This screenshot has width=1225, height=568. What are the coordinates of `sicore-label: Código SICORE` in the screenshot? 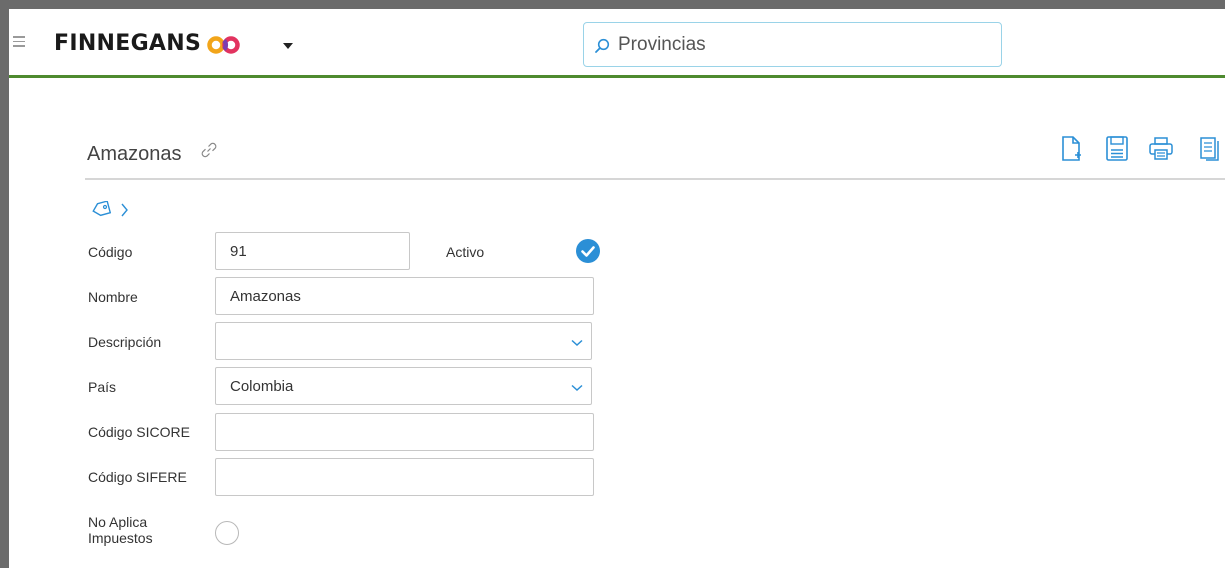 It's located at (139, 432).